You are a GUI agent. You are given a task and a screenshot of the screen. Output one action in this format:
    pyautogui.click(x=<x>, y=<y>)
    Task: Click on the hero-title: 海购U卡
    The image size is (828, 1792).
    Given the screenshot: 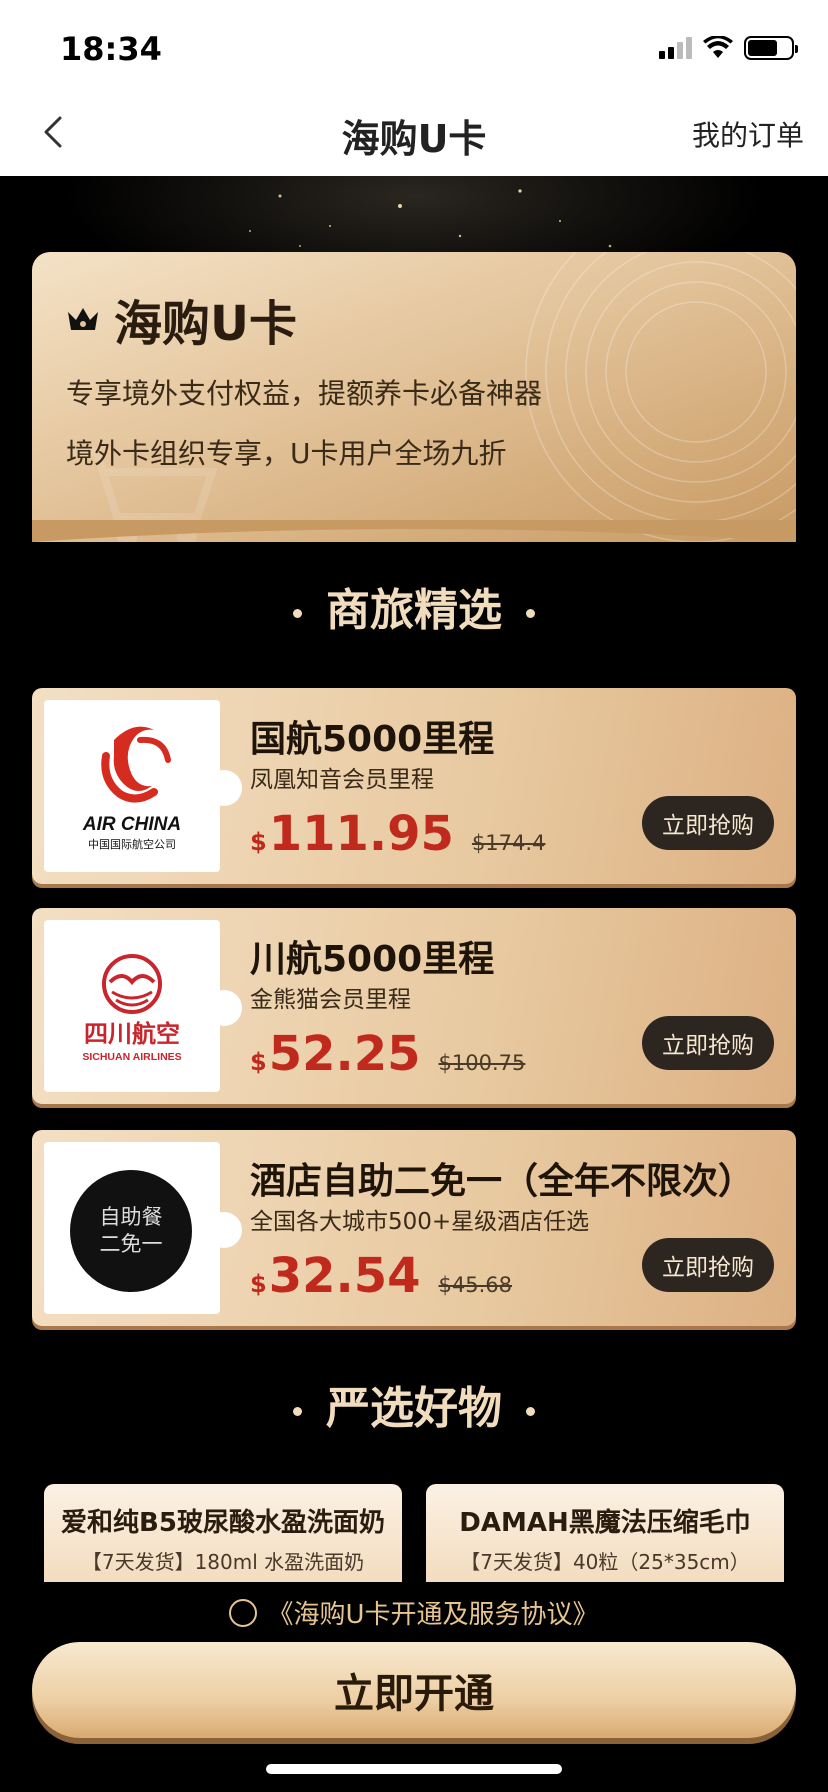 What is the action you would take?
    pyautogui.click(x=205, y=324)
    